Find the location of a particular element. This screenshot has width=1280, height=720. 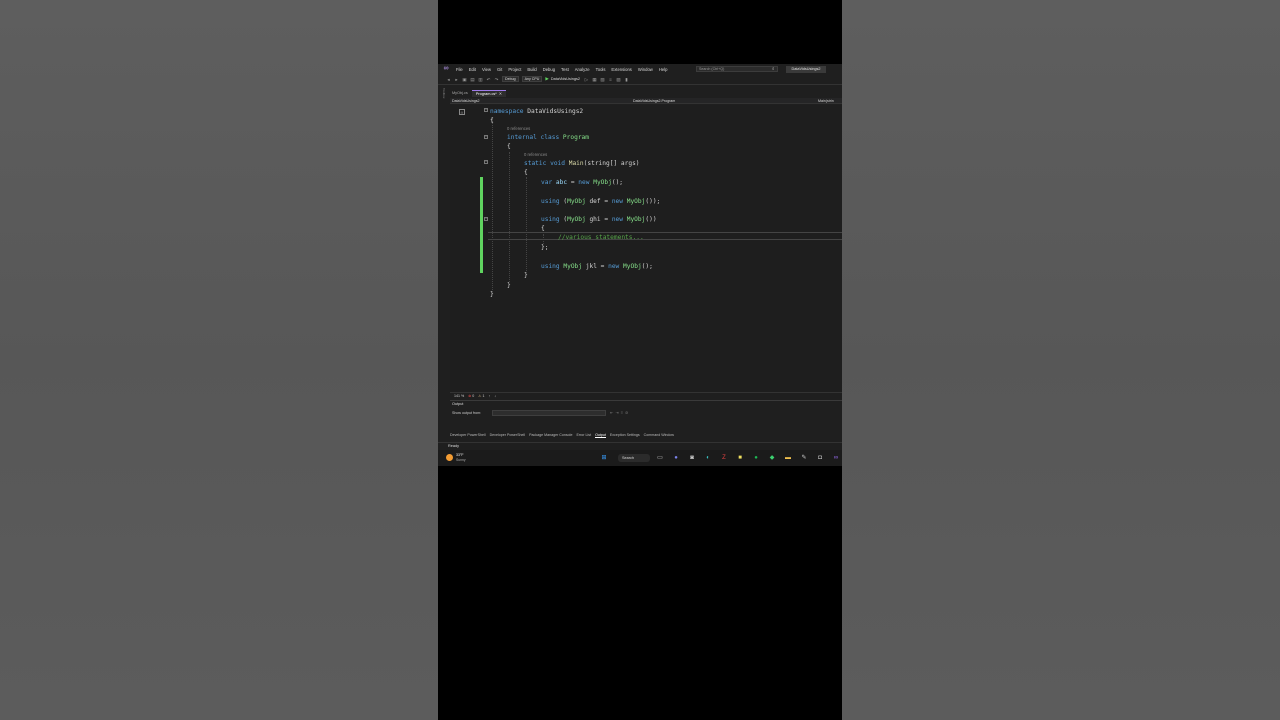

app-icon-2: ◘ is located at coordinates (820, 458).